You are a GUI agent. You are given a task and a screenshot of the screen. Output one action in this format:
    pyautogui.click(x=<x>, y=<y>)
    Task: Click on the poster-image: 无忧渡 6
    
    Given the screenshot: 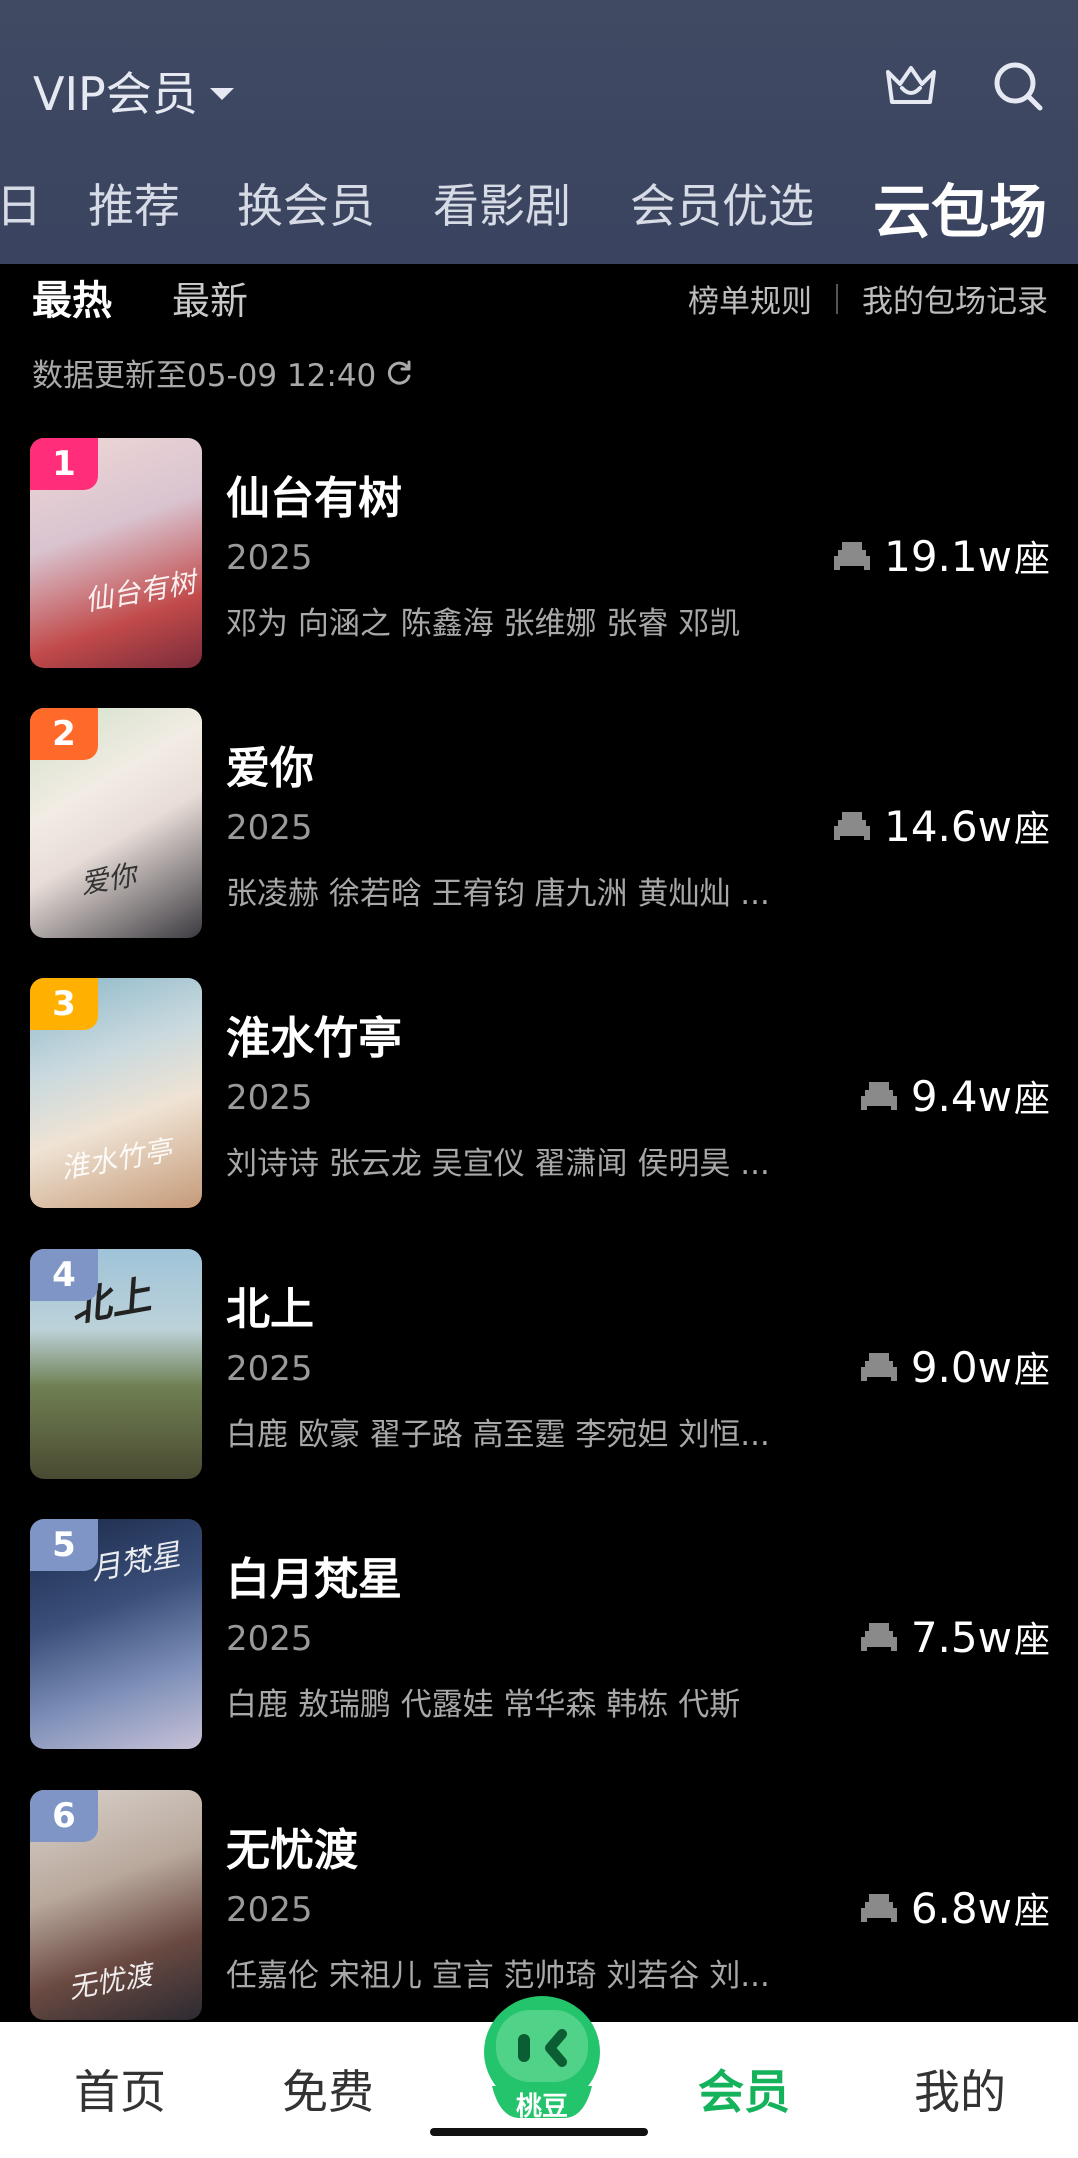 What is the action you would take?
    pyautogui.click(x=116, y=1905)
    